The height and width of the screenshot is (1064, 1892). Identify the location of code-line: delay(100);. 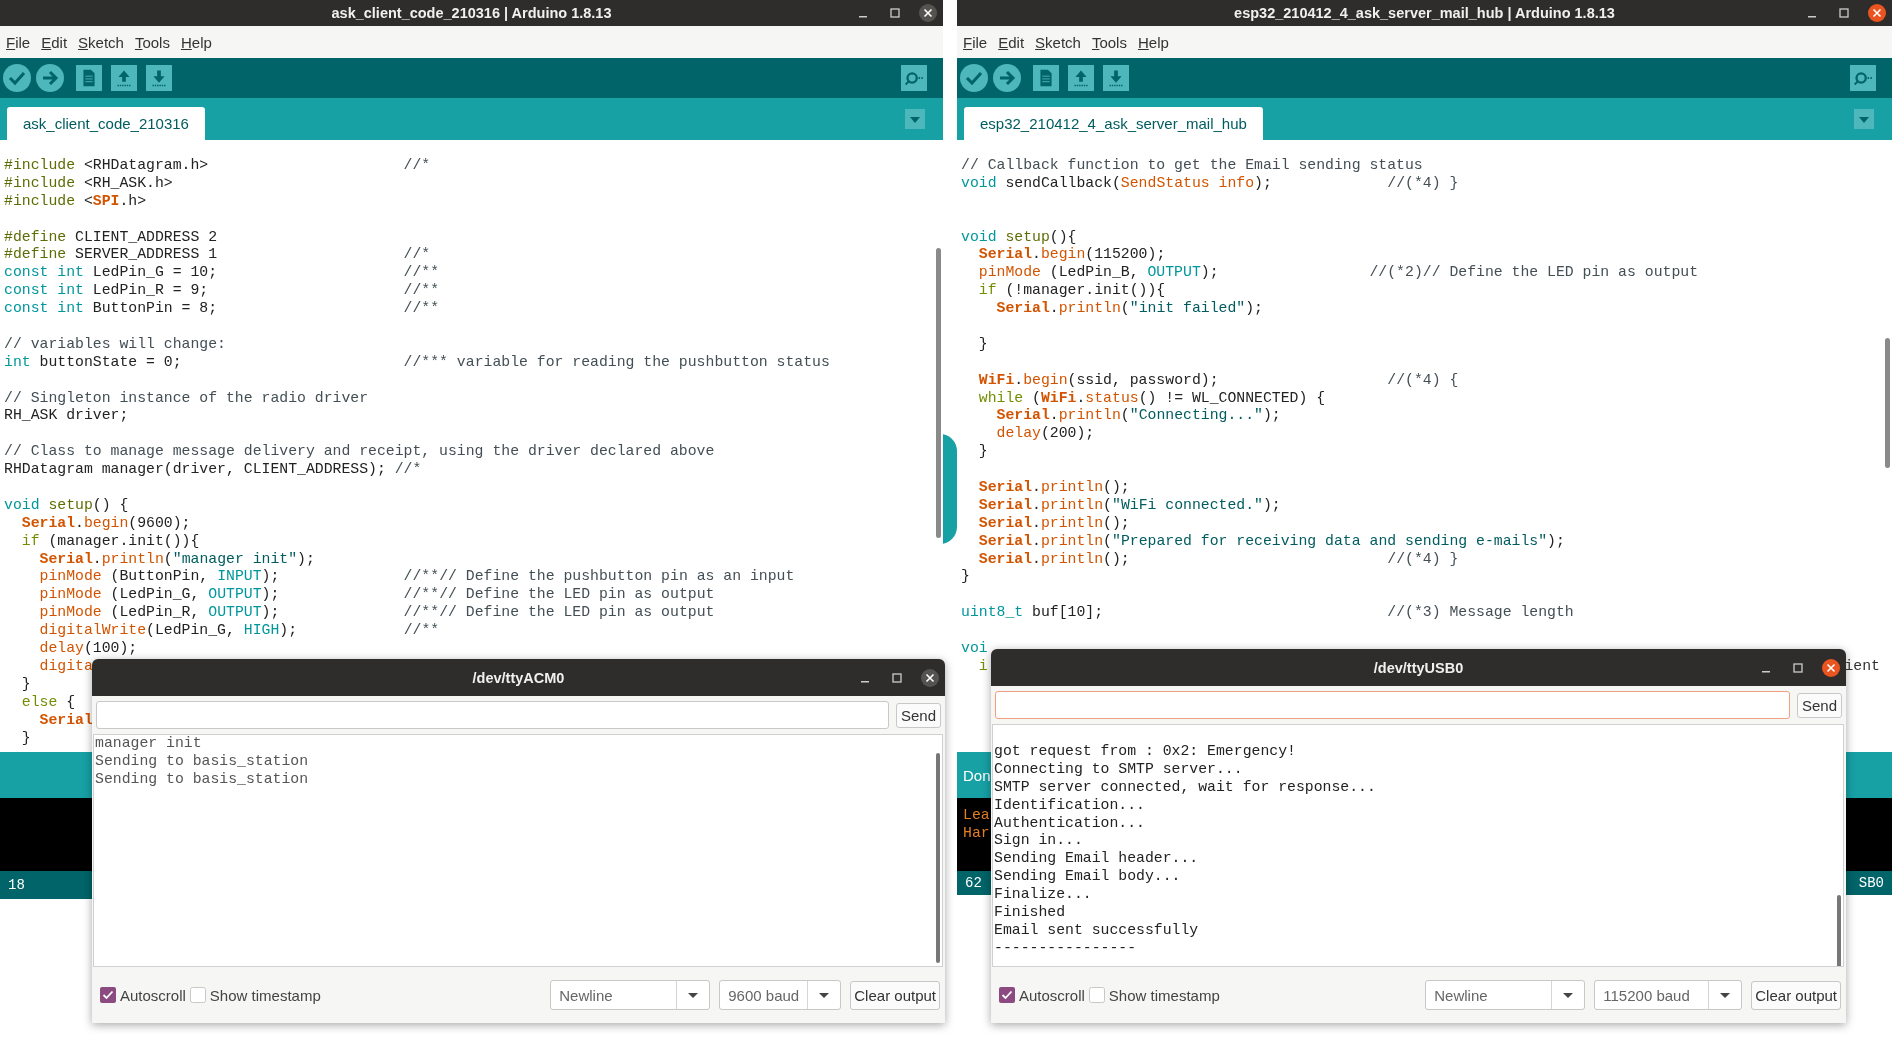
(88, 649).